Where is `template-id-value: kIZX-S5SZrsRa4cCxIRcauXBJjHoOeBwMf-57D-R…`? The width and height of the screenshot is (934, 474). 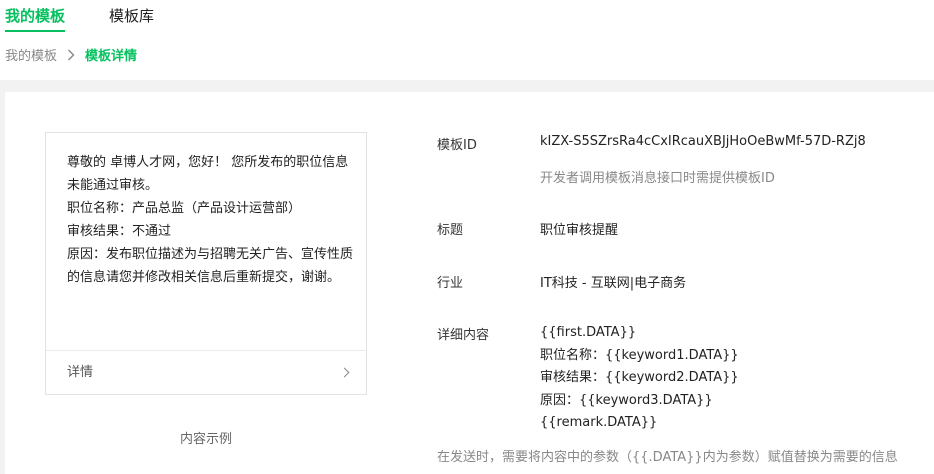
template-id-value: kIZX-S5SZrsRa4cCxIRcauXBJjHoOeBwMf-57D-R… is located at coordinates (703, 141).